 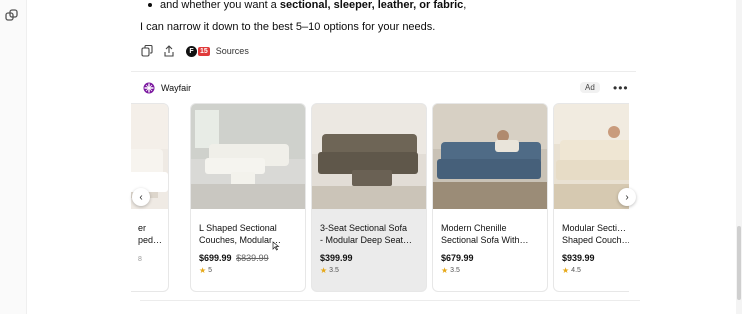 What do you see at coordinates (590, 87) in the screenshot?
I see `ad-badge: Ad` at bounding box center [590, 87].